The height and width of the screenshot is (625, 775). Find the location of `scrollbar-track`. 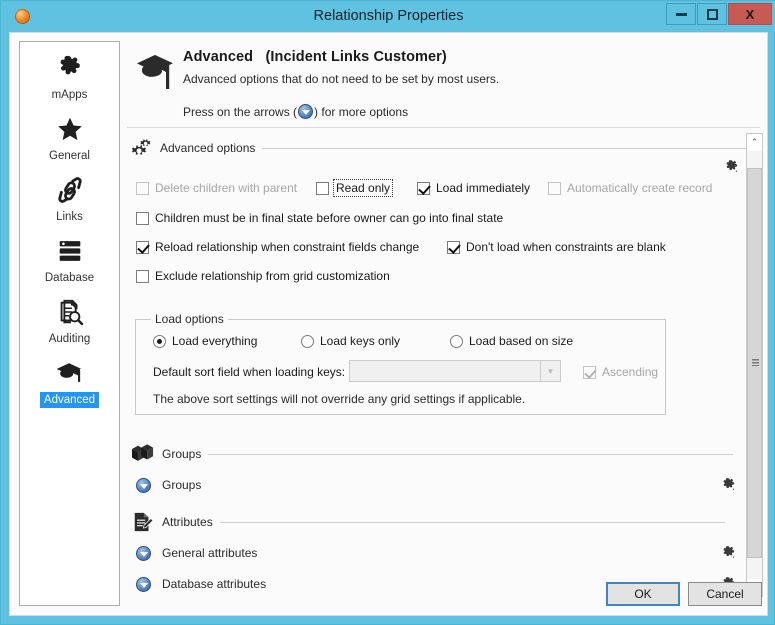

scrollbar-track is located at coordinates (754, 365).